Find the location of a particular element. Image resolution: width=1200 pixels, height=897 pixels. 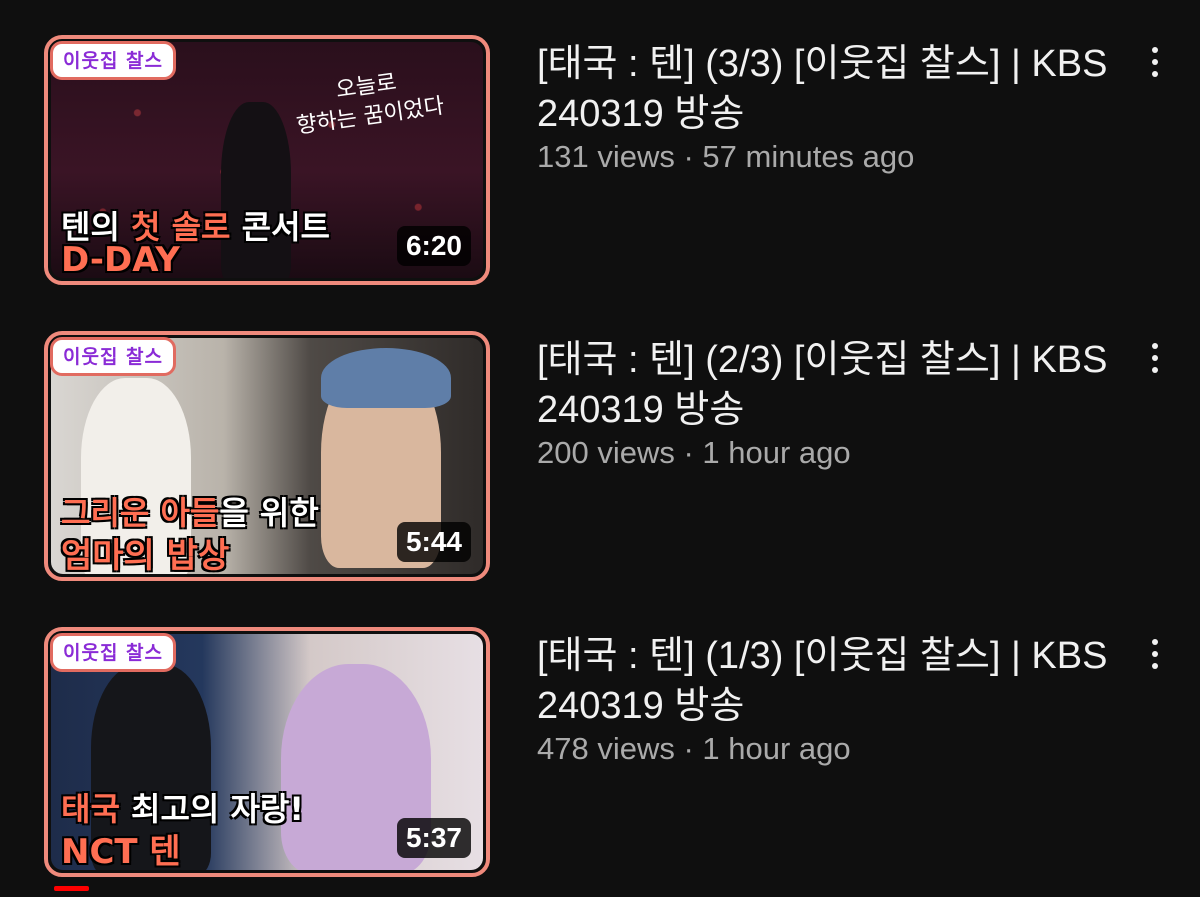

video-title: [태국 : 텐] (2/3) [이웃집 찰스] | KBS 240319 방송 is located at coordinates (827, 385).